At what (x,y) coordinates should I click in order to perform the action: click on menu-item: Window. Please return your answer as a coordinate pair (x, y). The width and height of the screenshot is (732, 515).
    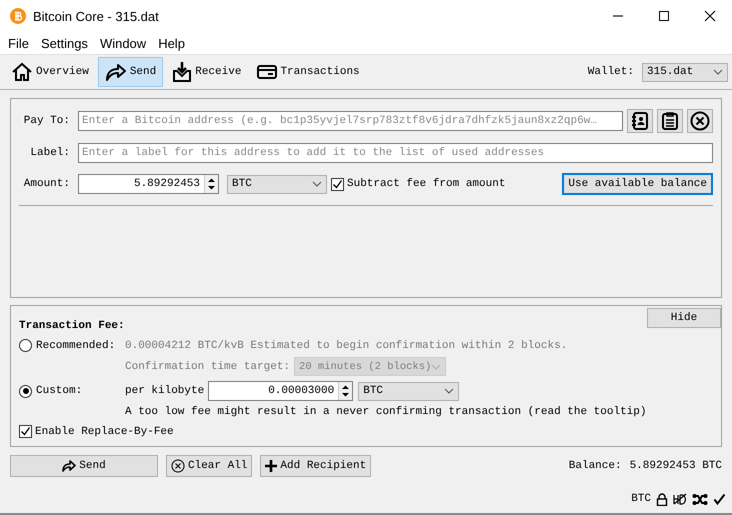
    Looking at the image, I should click on (123, 43).